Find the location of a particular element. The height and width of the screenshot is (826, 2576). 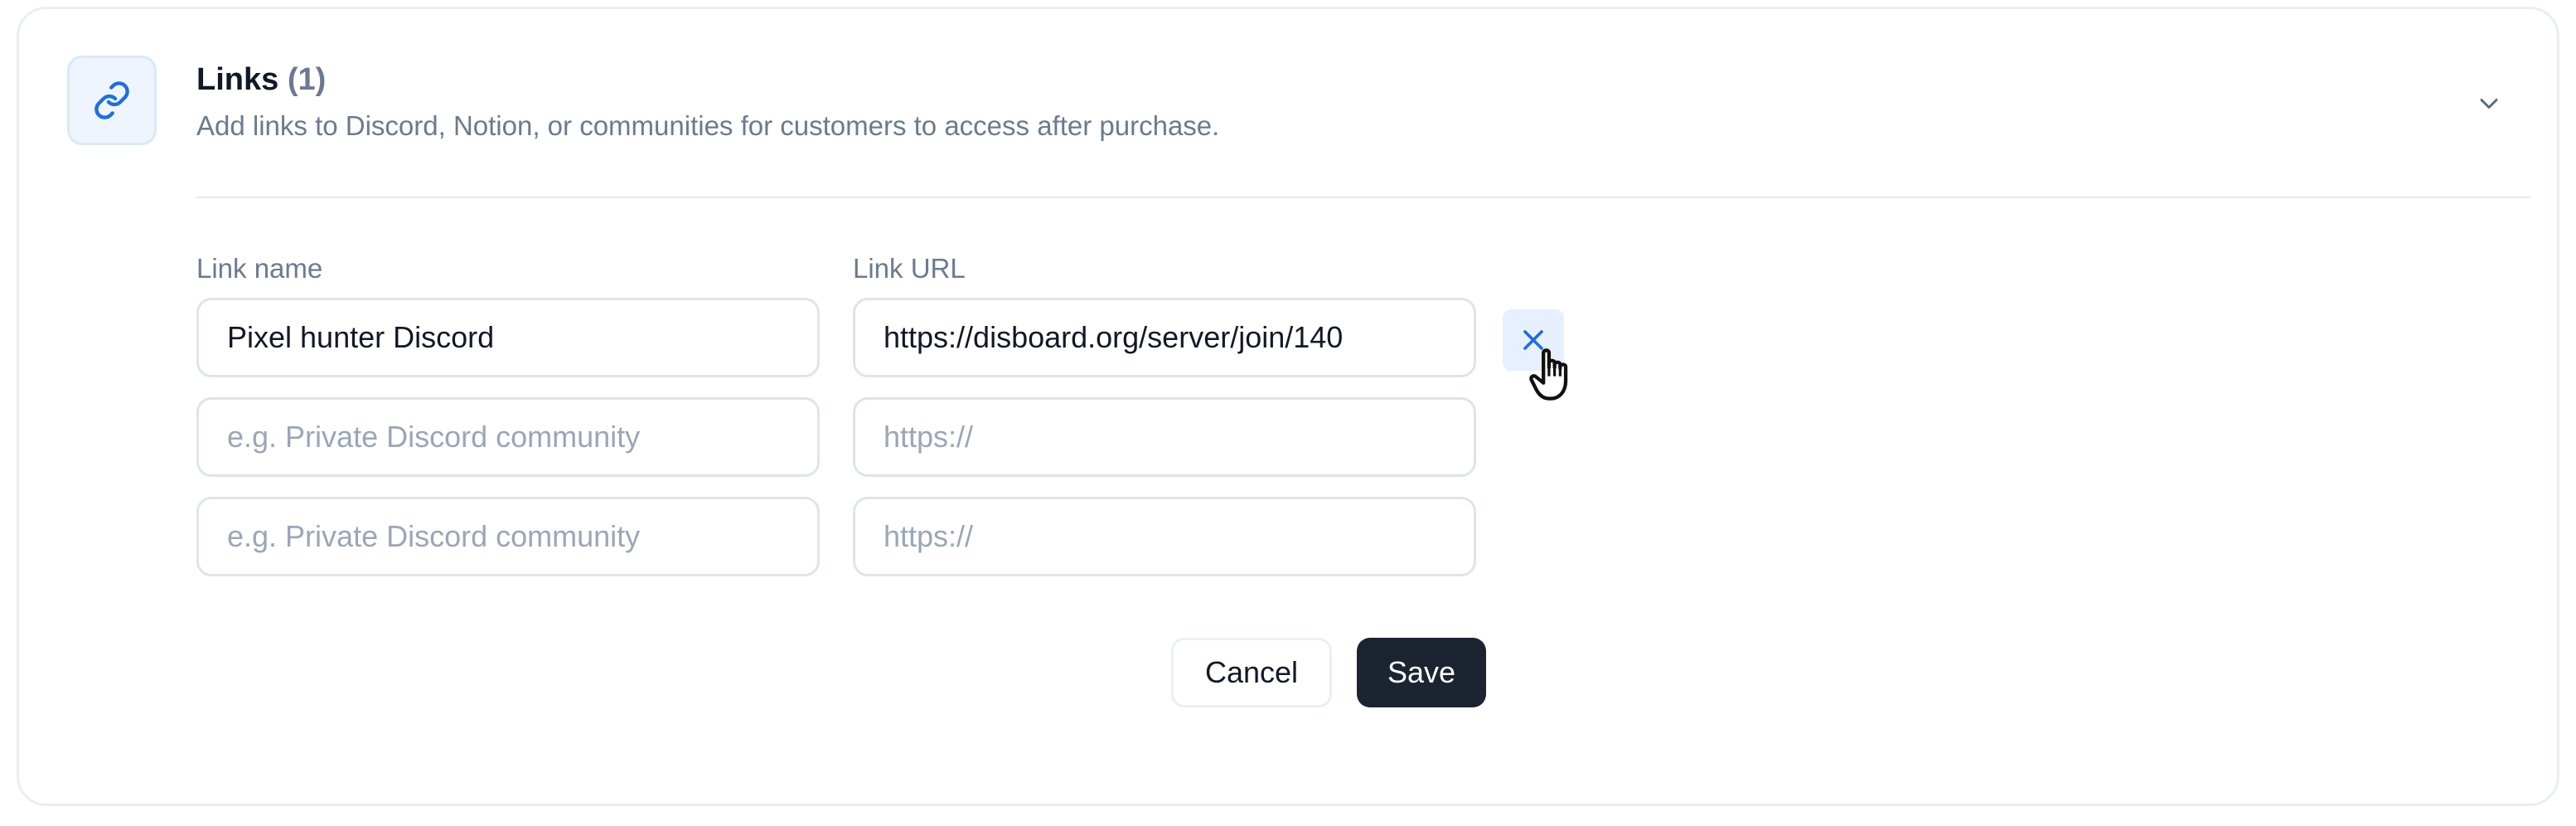

hand-cursor-icon is located at coordinates (1548, 374).